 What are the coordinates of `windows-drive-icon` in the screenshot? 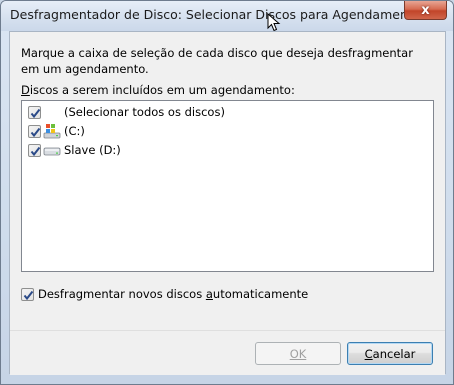 It's located at (52, 131).